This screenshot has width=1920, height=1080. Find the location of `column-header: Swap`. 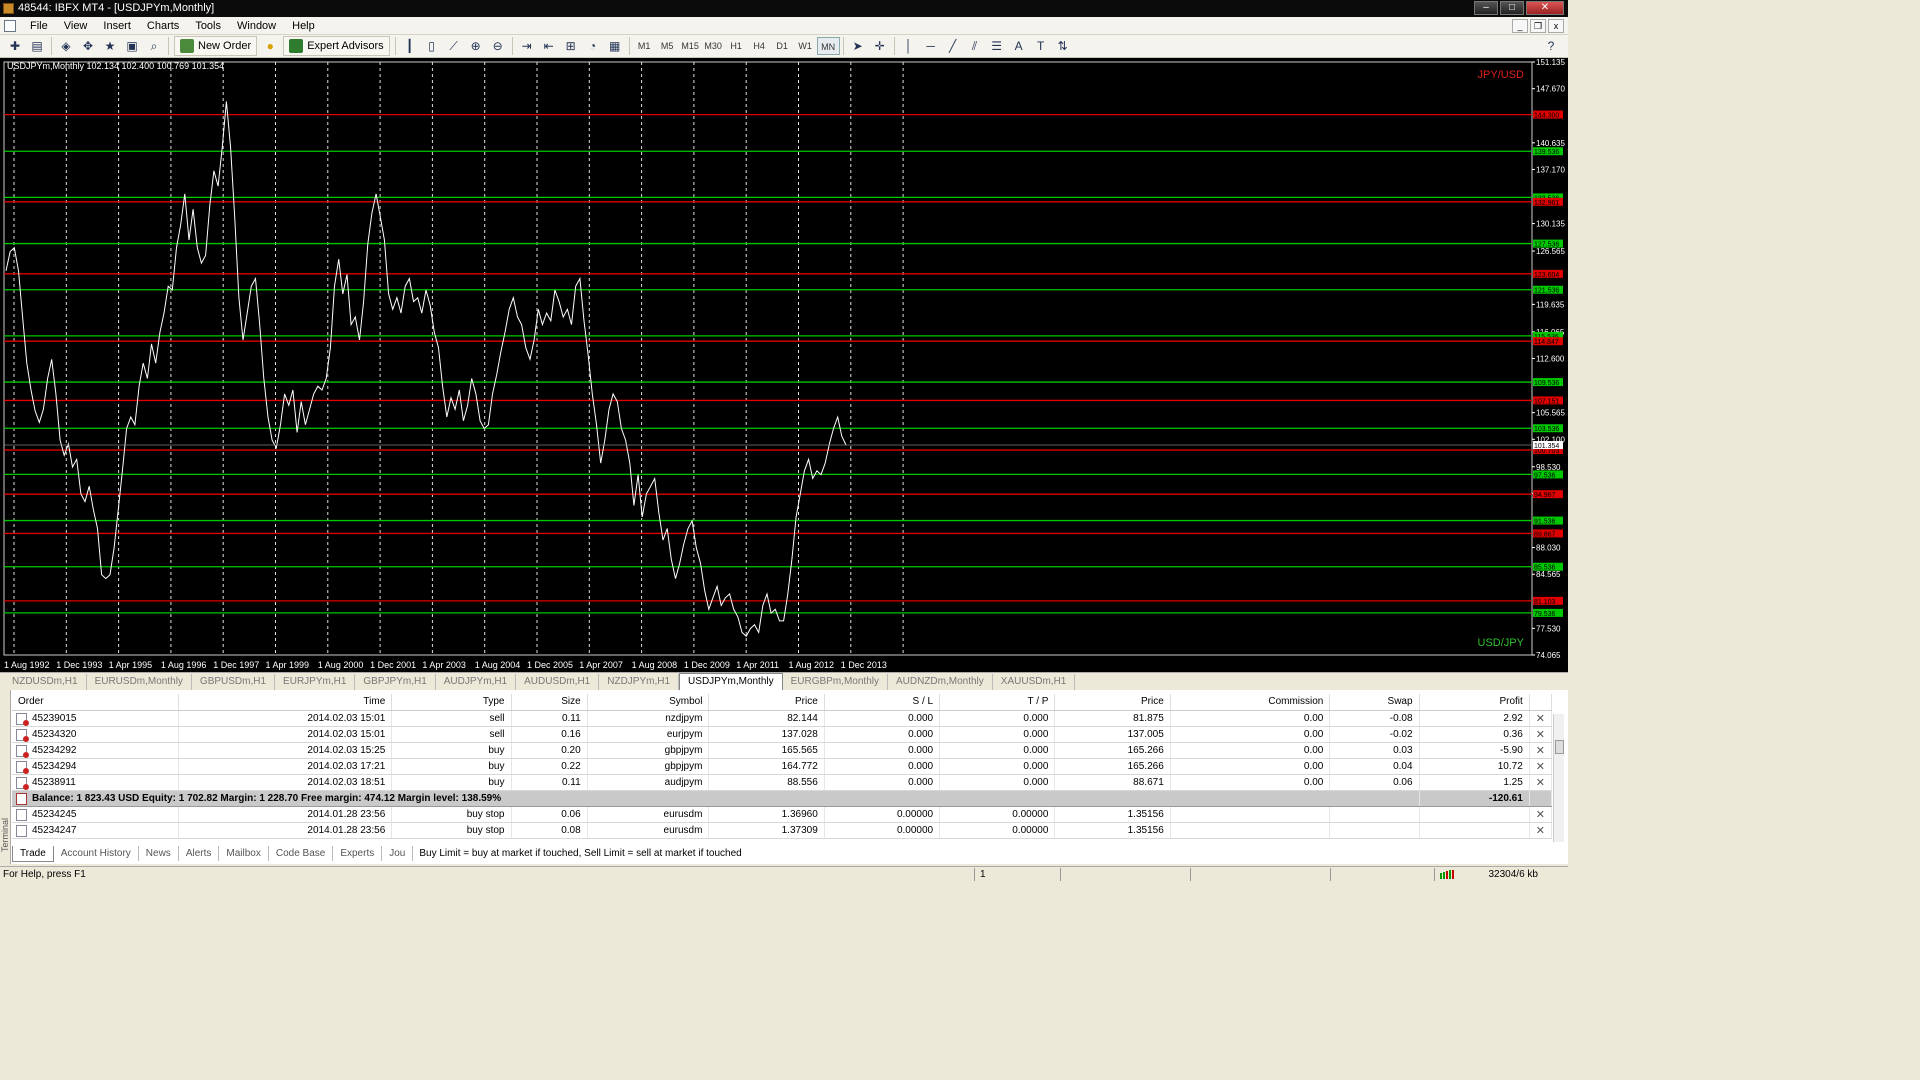

column-header: Swap is located at coordinates (1374, 702).